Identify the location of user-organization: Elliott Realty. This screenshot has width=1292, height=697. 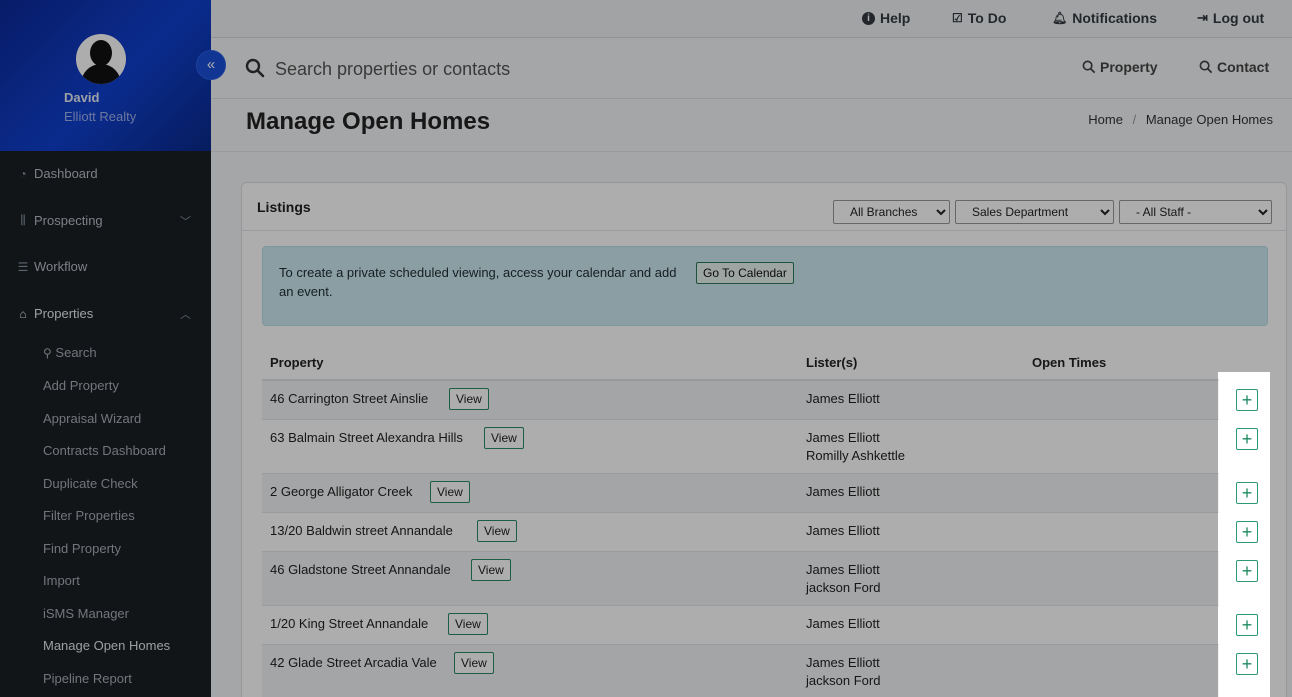
(100, 116).